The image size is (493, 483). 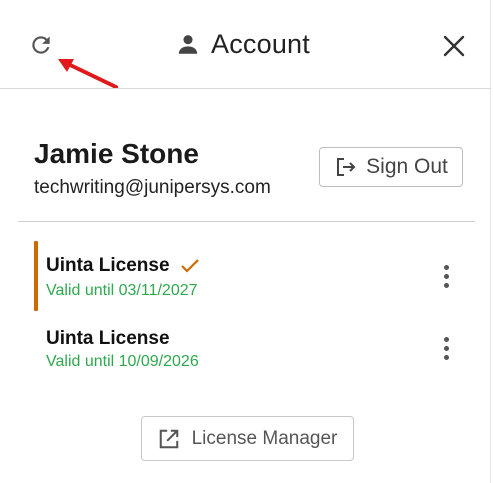 What do you see at coordinates (245, 88) in the screenshot?
I see `header-divider` at bounding box center [245, 88].